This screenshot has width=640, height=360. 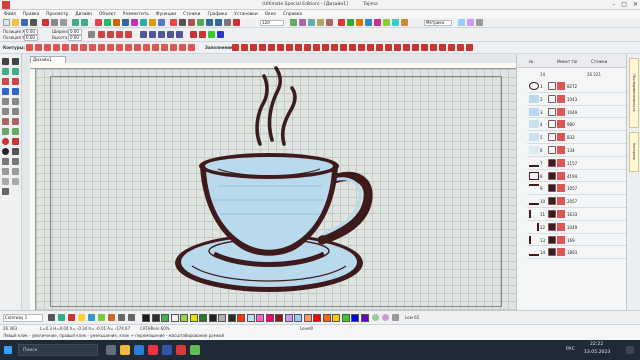 I want to click on spiral-fill-icon, so click(x=271, y=47).